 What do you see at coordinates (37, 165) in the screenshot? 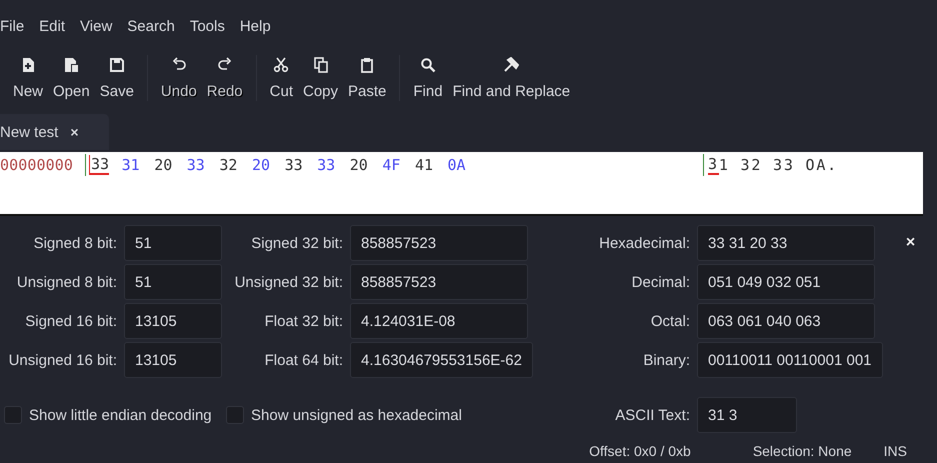
I see `offset-label: 00000000` at bounding box center [37, 165].